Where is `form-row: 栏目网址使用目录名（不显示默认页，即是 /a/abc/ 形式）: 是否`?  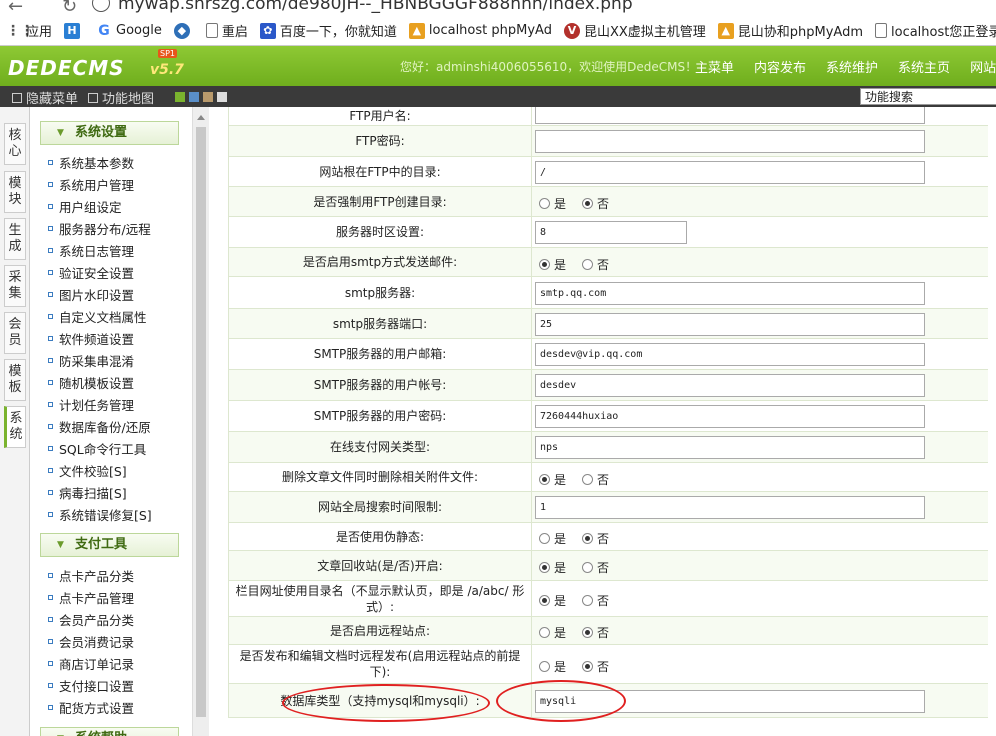 form-row: 栏目网址使用目录名（不显示默认页，即是 /a/abc/ 形式）: 是否 is located at coordinates (608, 599).